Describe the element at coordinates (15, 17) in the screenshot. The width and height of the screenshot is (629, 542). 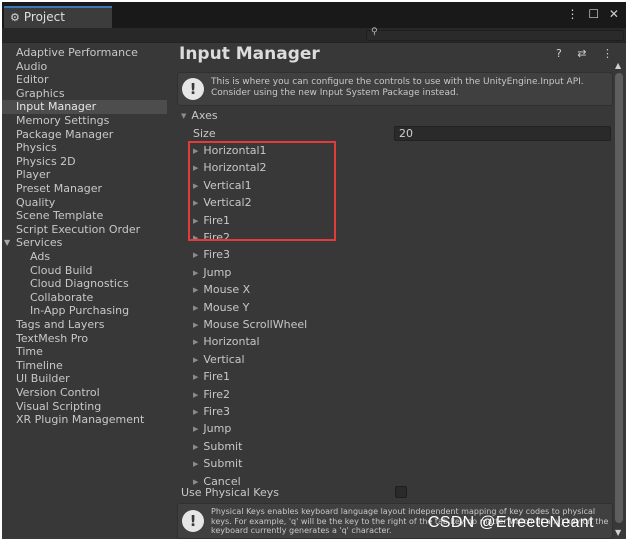
I see `gear-icon: ⚙` at that location.